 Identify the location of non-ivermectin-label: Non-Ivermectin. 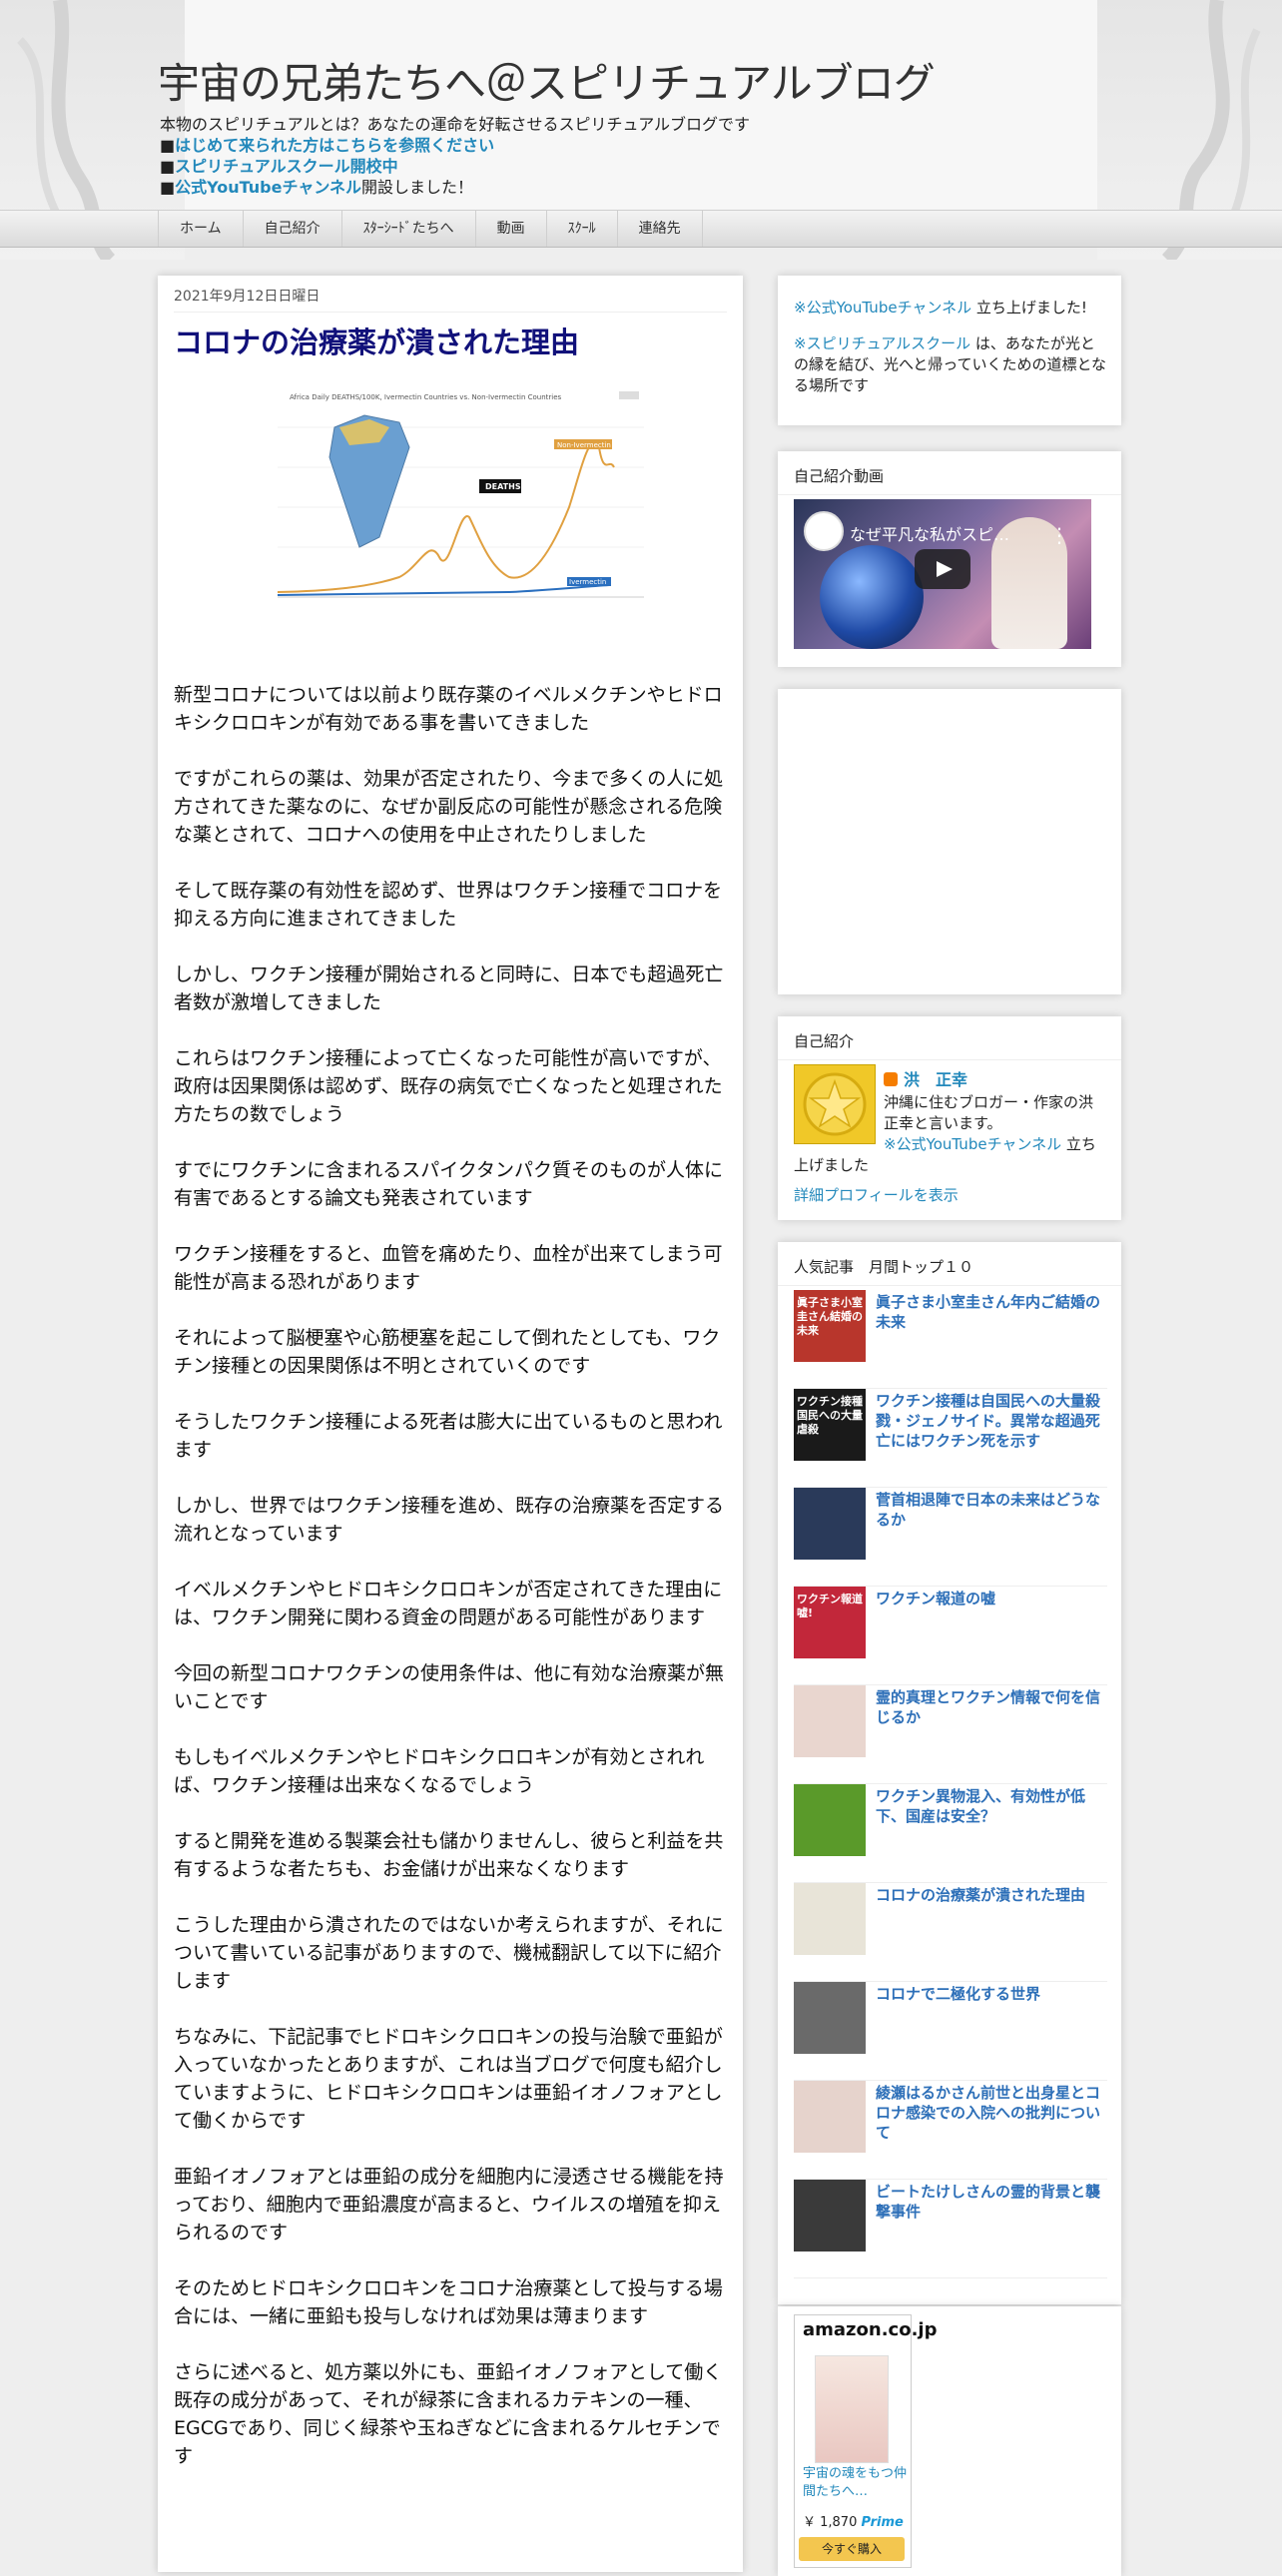
(584, 445).